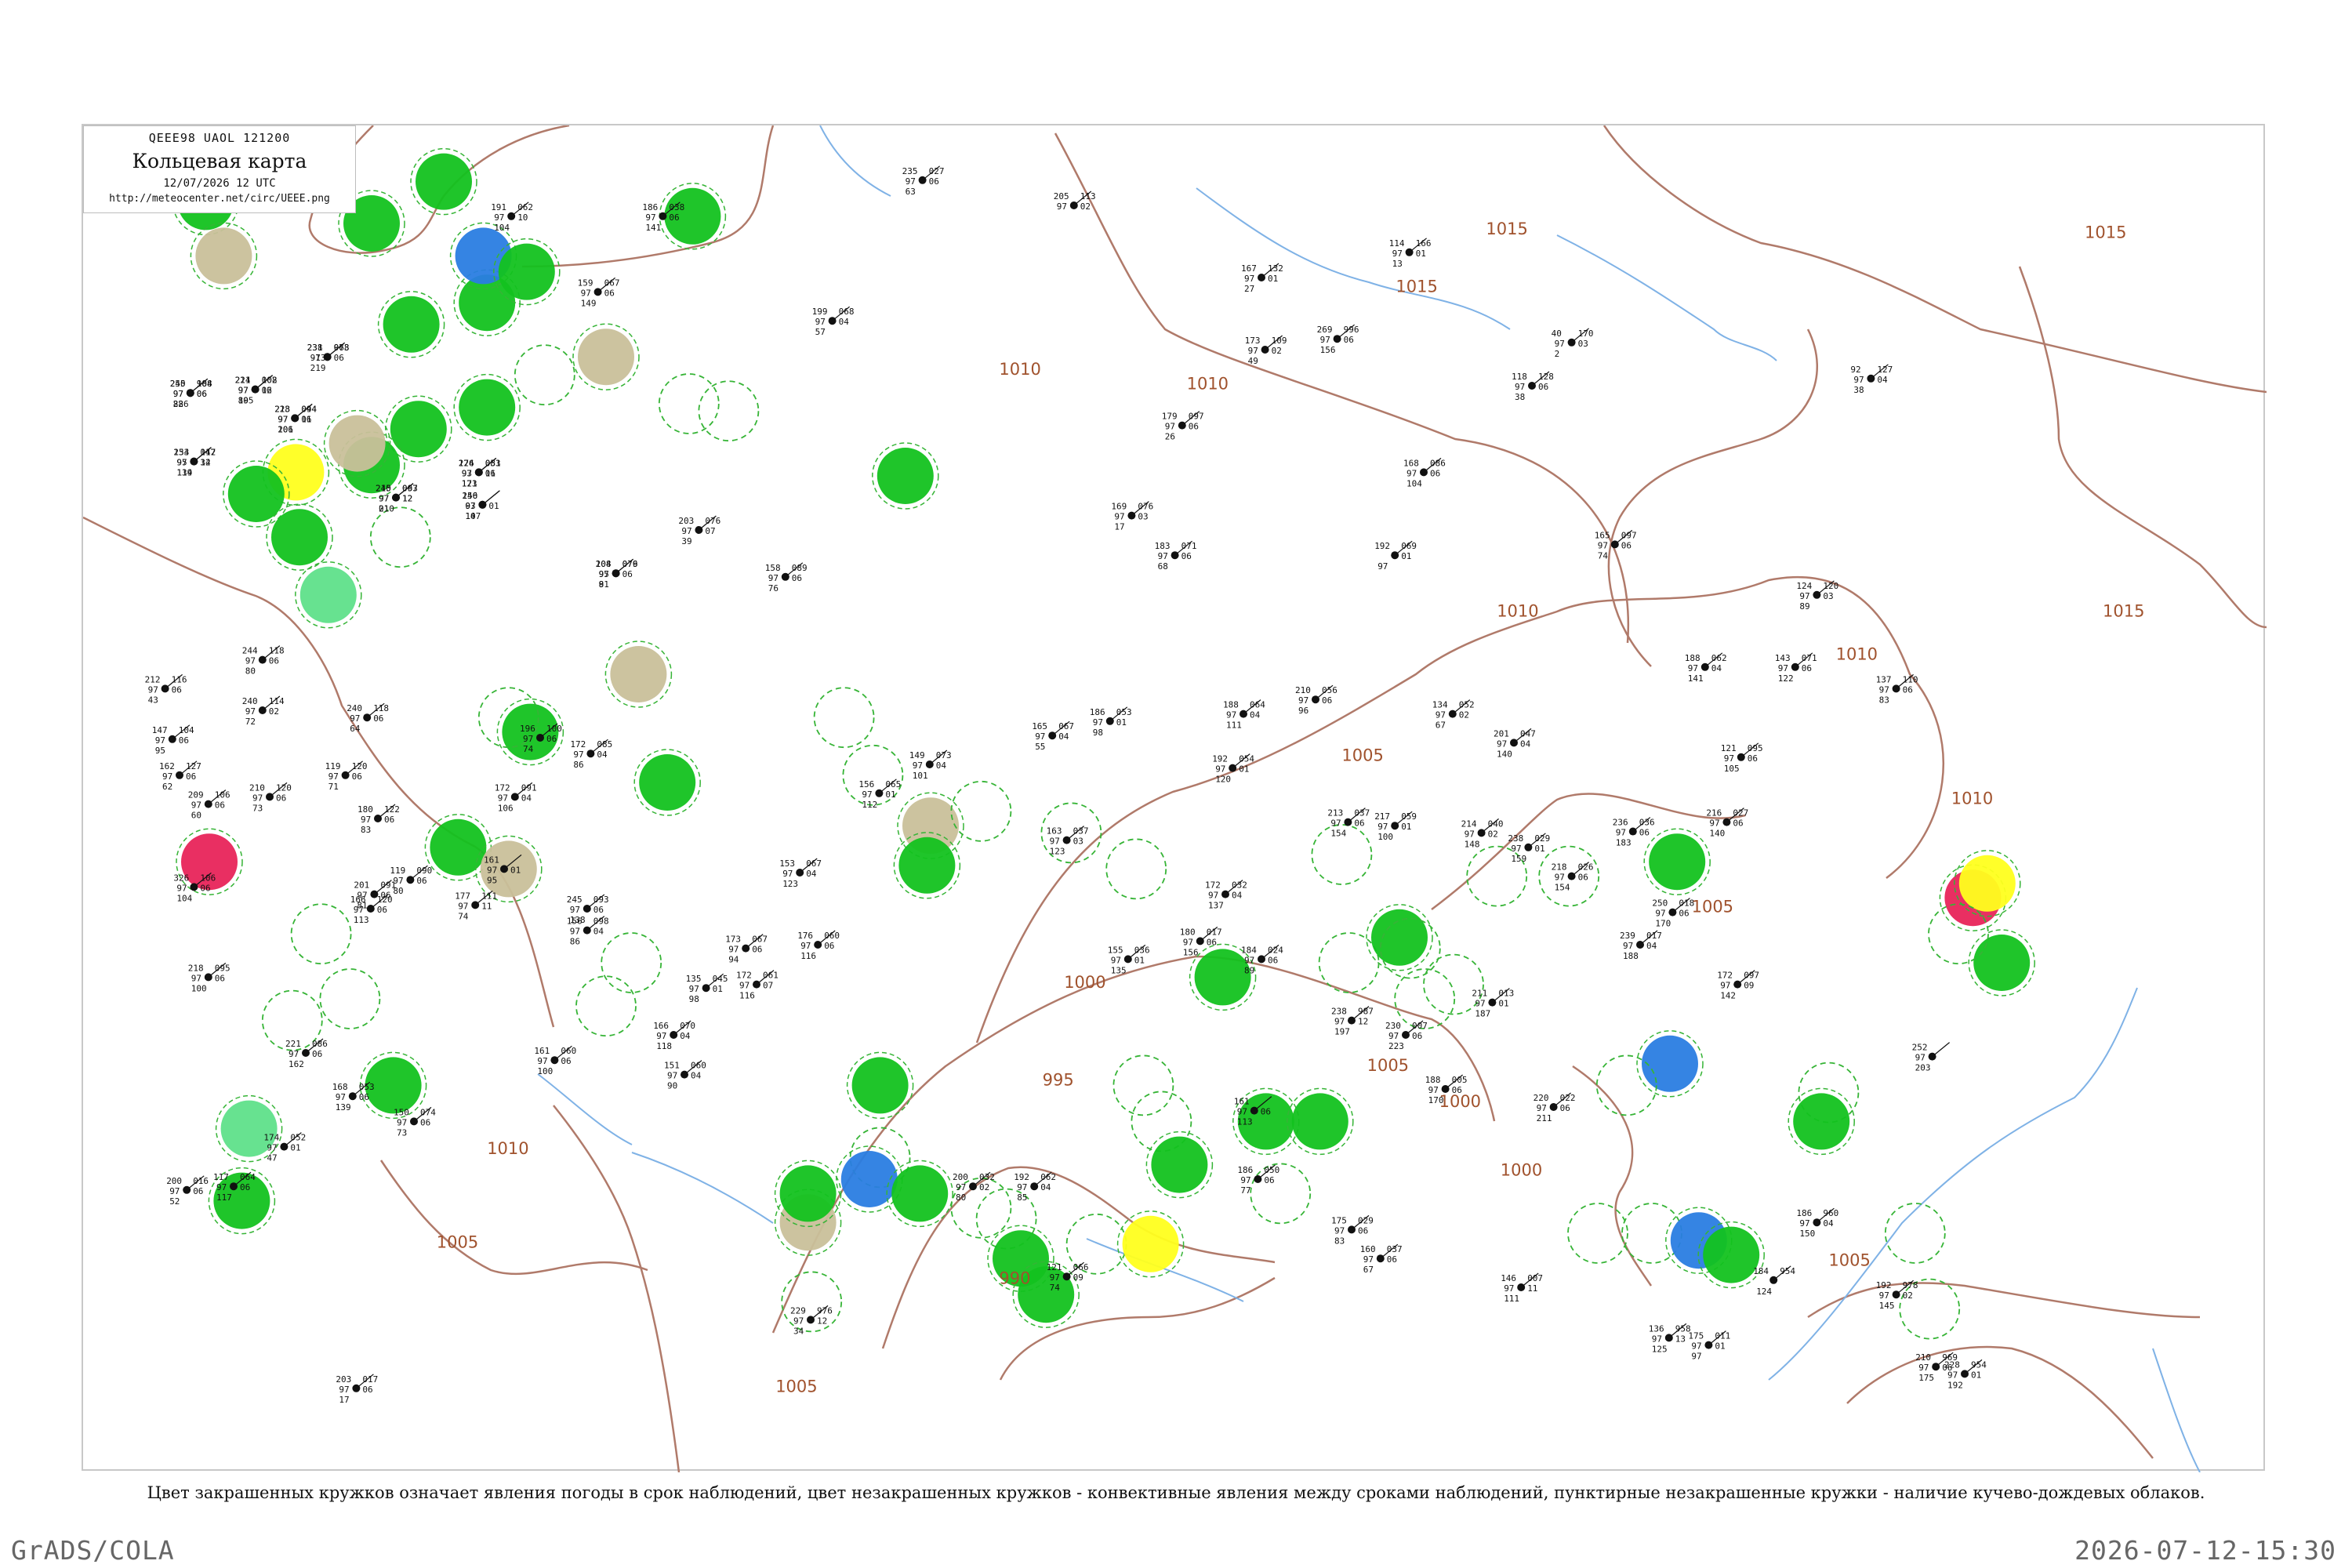  Describe the element at coordinates (1132, 516) in the screenshot. I see `station-plot: 169 076 97 03 17` at that location.